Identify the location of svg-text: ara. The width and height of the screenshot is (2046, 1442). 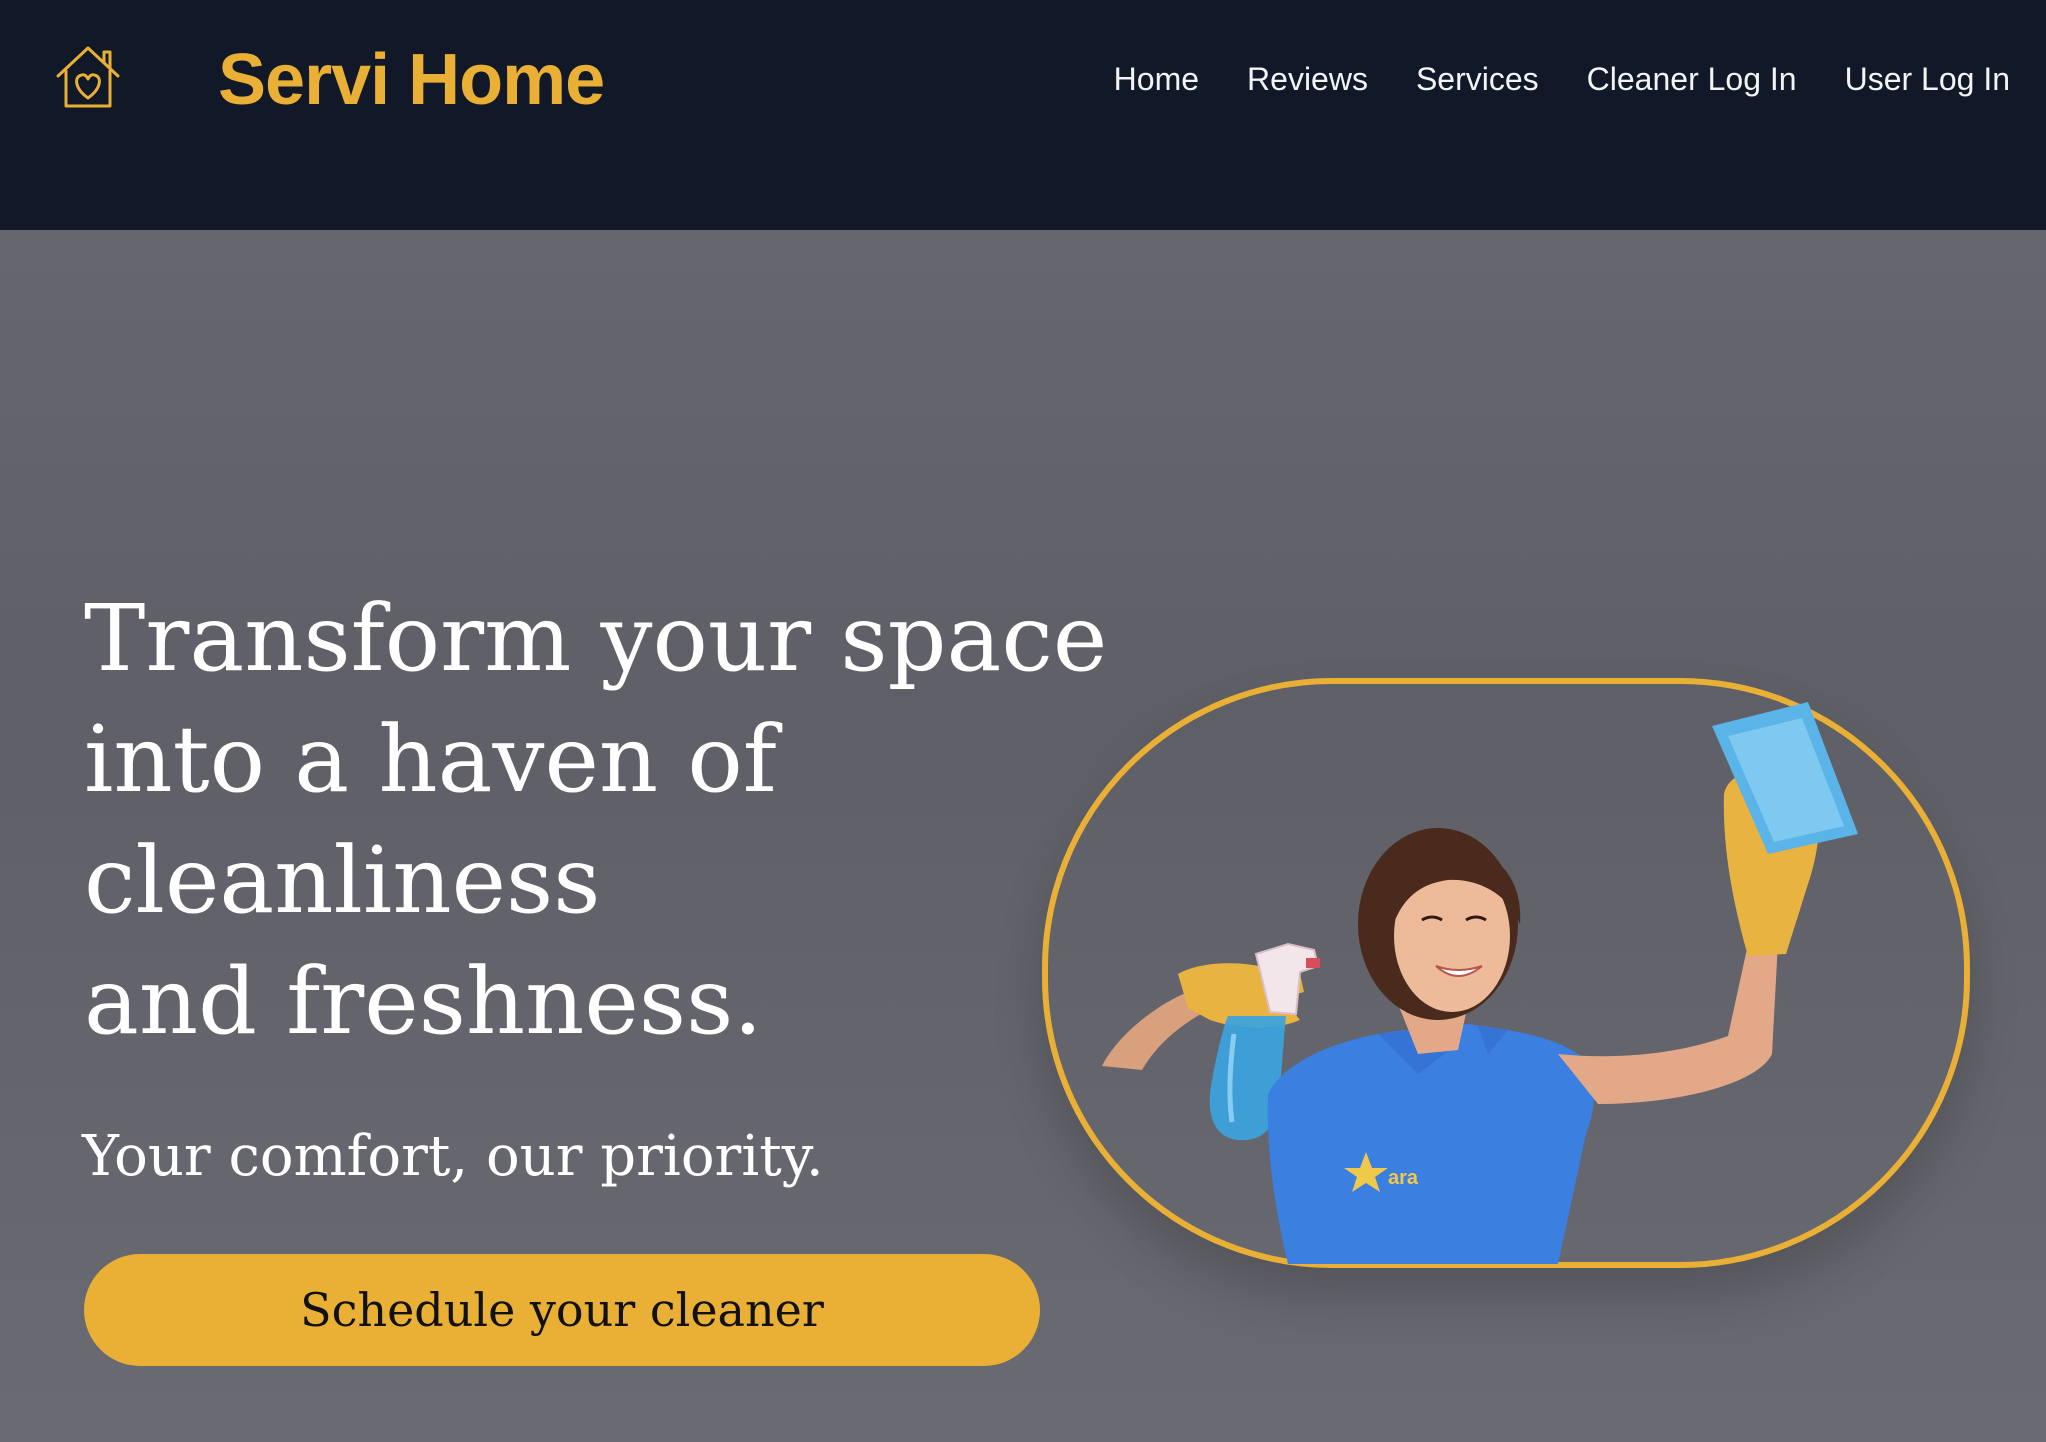
(1403, 1178).